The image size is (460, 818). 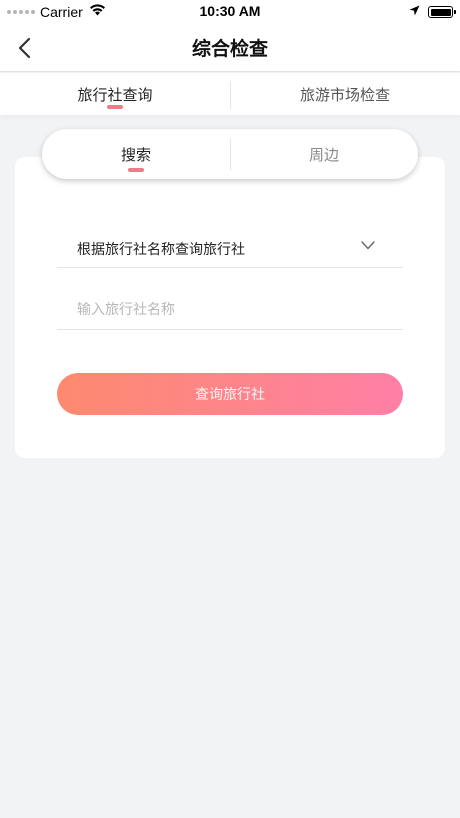 I want to click on page-title: 综合检查, so click(x=229, y=49).